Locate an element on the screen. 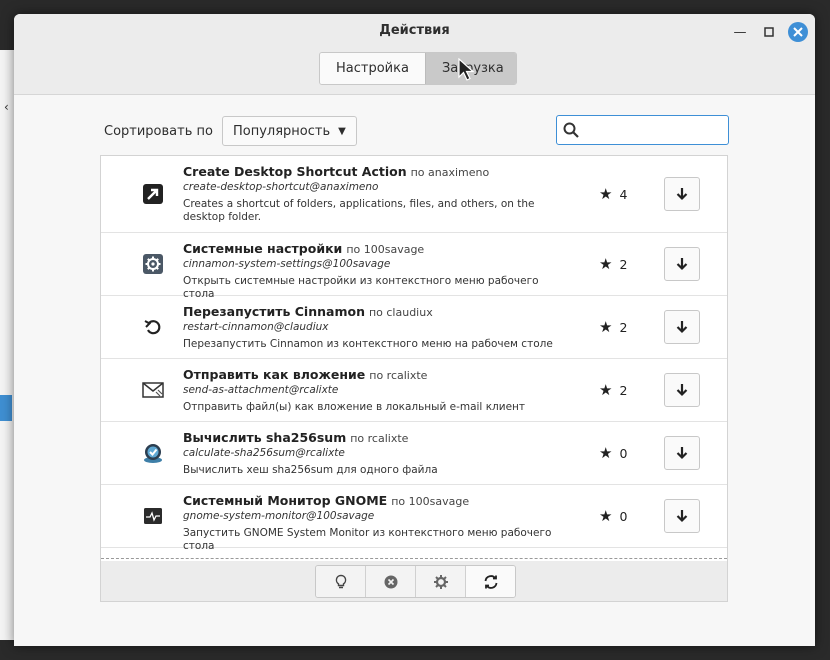 The image size is (830, 660). action-name: Вычислить sha256sum is located at coordinates (265, 437).